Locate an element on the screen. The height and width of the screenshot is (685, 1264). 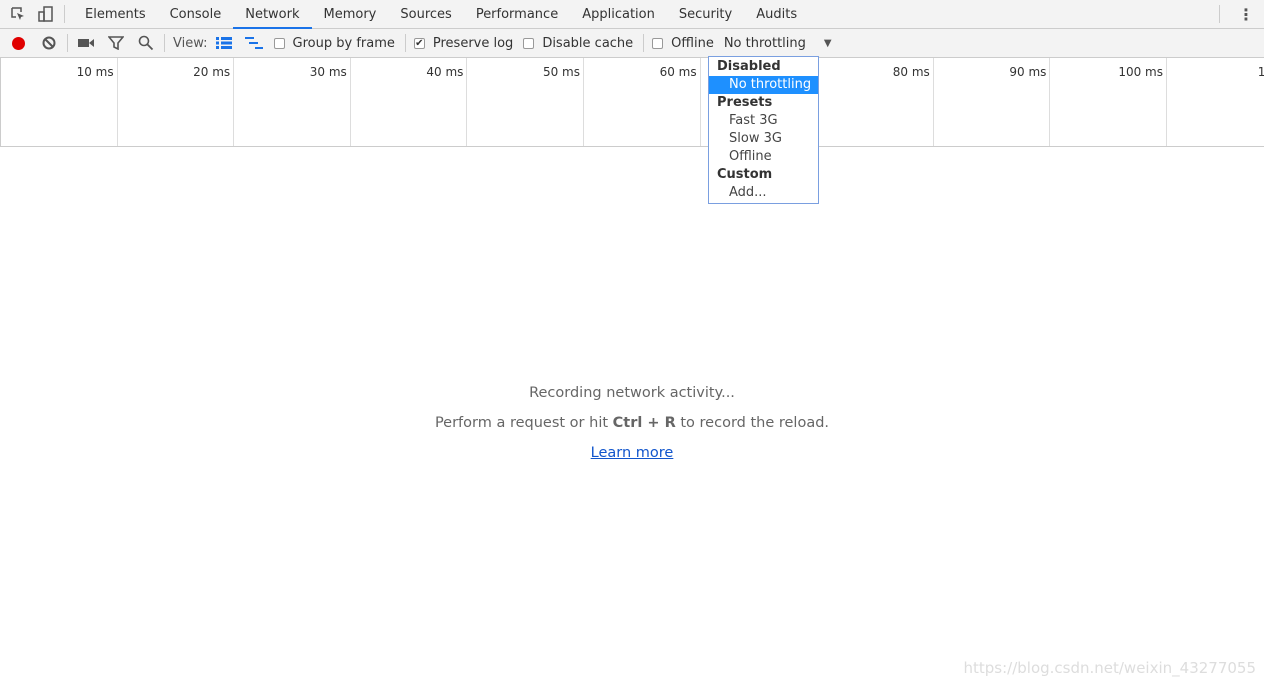
capture-screenshots-icon is located at coordinates (86, 43).